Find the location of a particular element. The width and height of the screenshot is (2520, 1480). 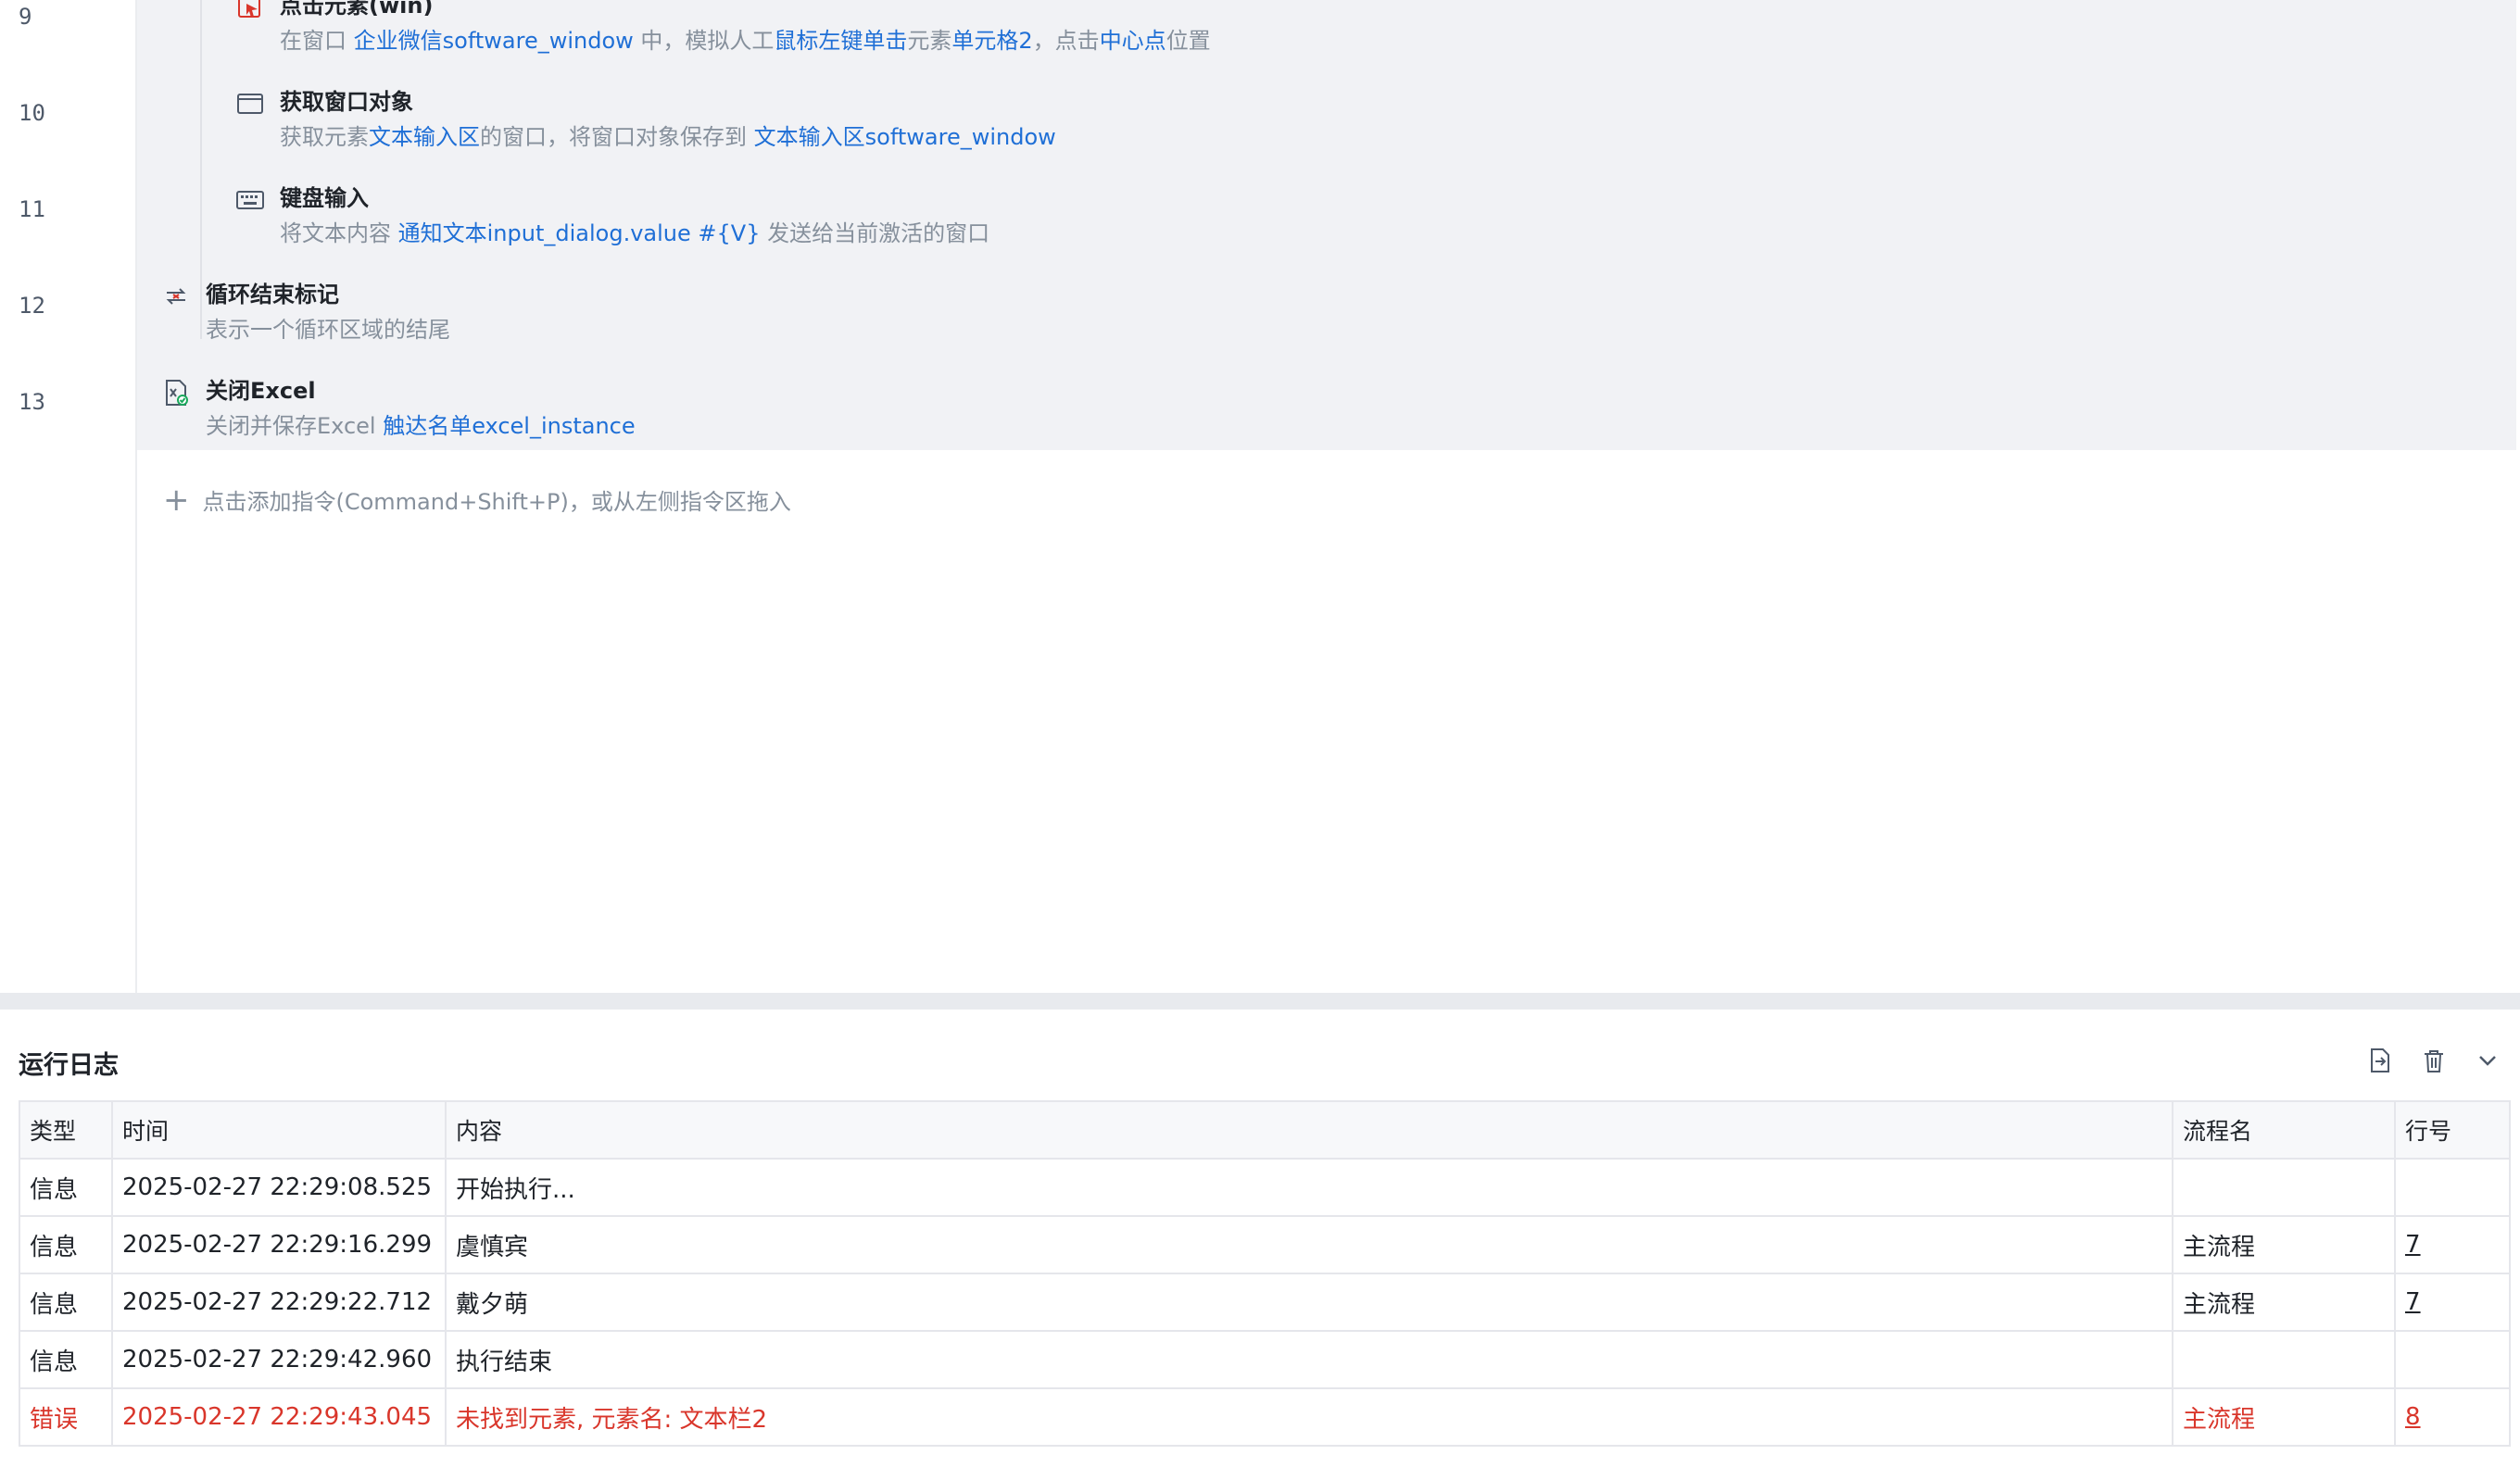

keyboard-icon is located at coordinates (250, 200).